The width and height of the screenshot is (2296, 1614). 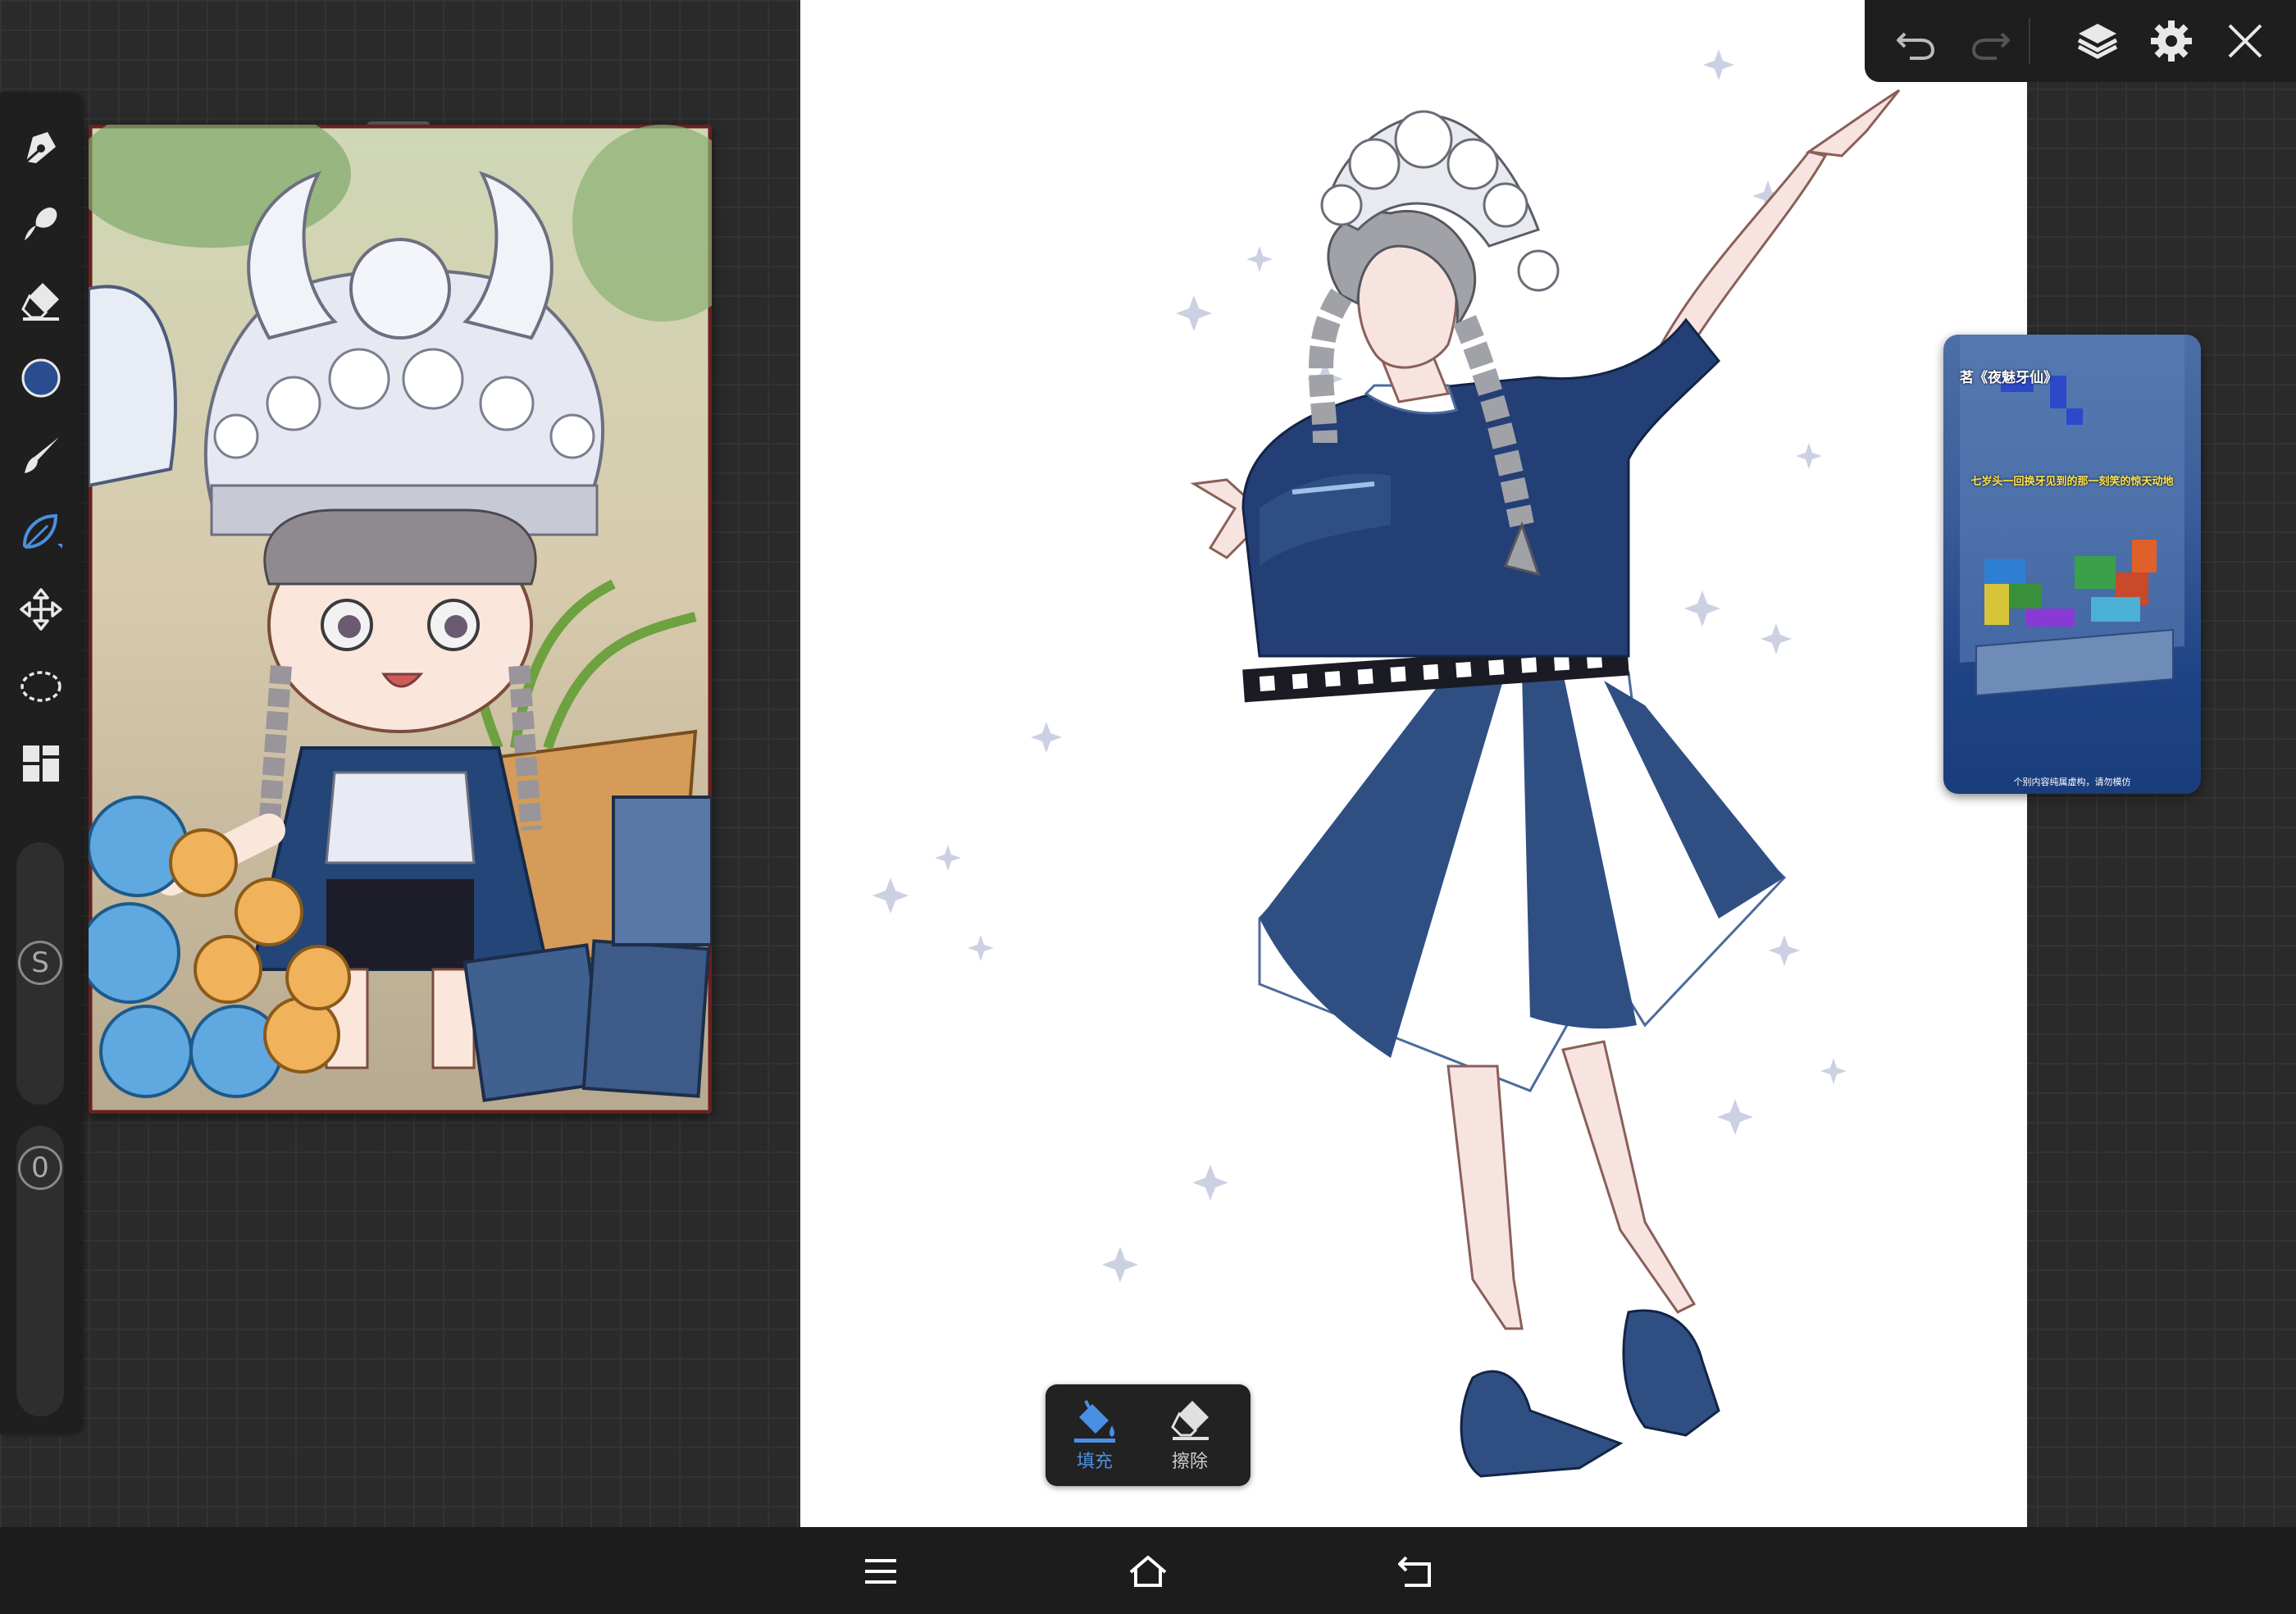 I want to click on layers-button, so click(x=2097, y=41).